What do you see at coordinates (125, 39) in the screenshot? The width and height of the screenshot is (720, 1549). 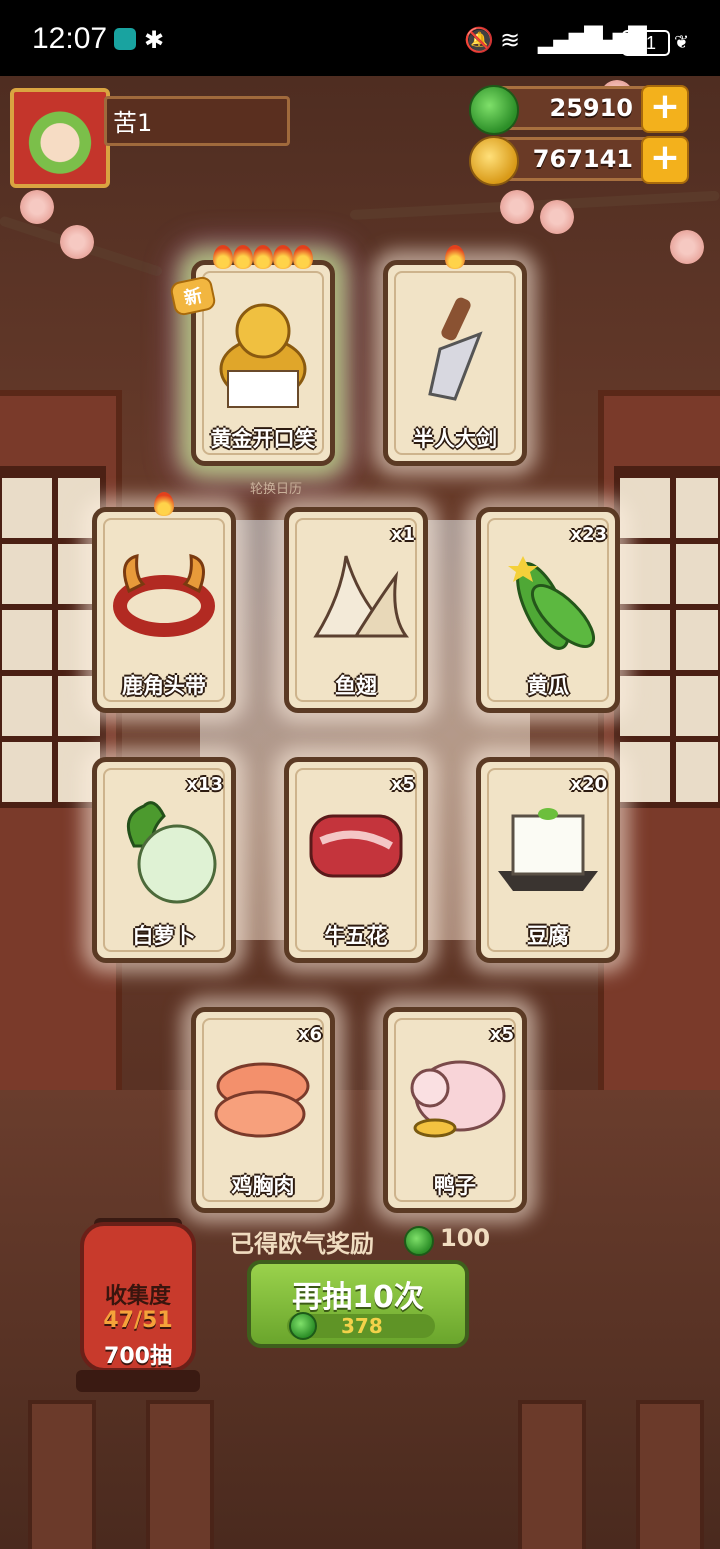 I see `app-notification-icon` at bounding box center [125, 39].